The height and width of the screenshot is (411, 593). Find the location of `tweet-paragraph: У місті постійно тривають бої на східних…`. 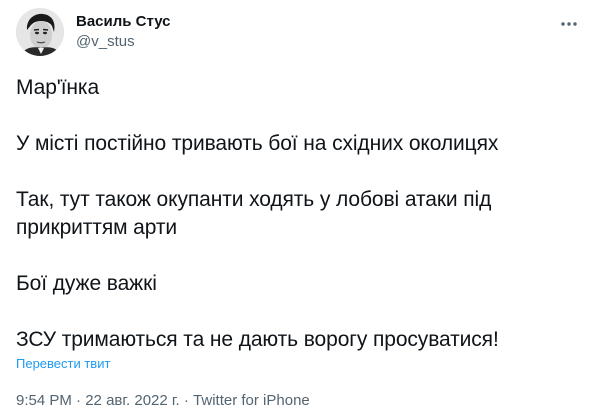

tweet-paragraph: У місті постійно тривають бої на східних… is located at coordinates (257, 143).